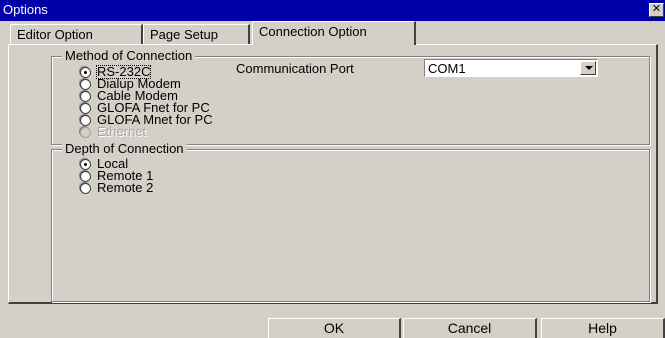 The height and width of the screenshot is (338, 665). I want to click on tab-label: Page Setup, so click(184, 34).